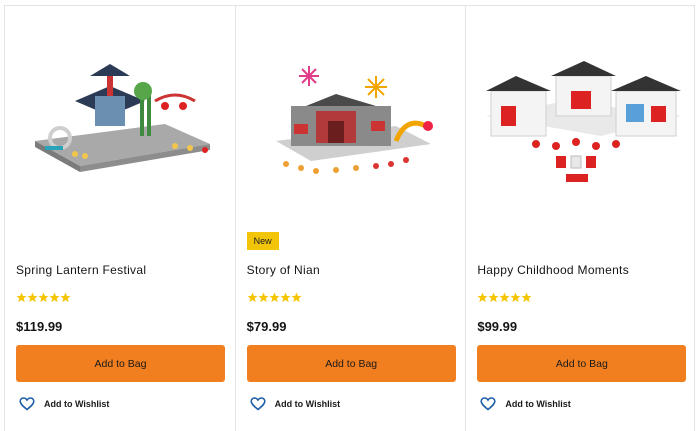 The height and width of the screenshot is (431, 700). What do you see at coordinates (351, 121) in the screenshot?
I see `product-image-story-of-nian` at bounding box center [351, 121].